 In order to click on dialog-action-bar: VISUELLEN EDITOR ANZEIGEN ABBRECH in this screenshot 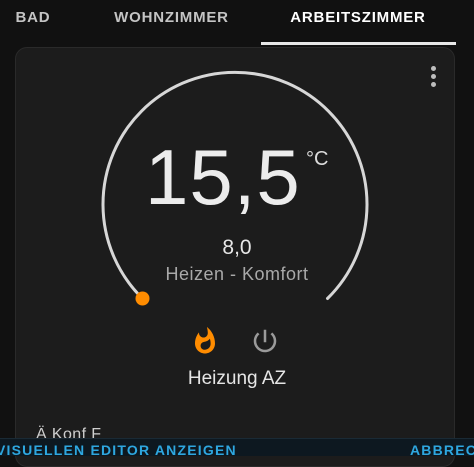, I will do `click(237, 448)`.